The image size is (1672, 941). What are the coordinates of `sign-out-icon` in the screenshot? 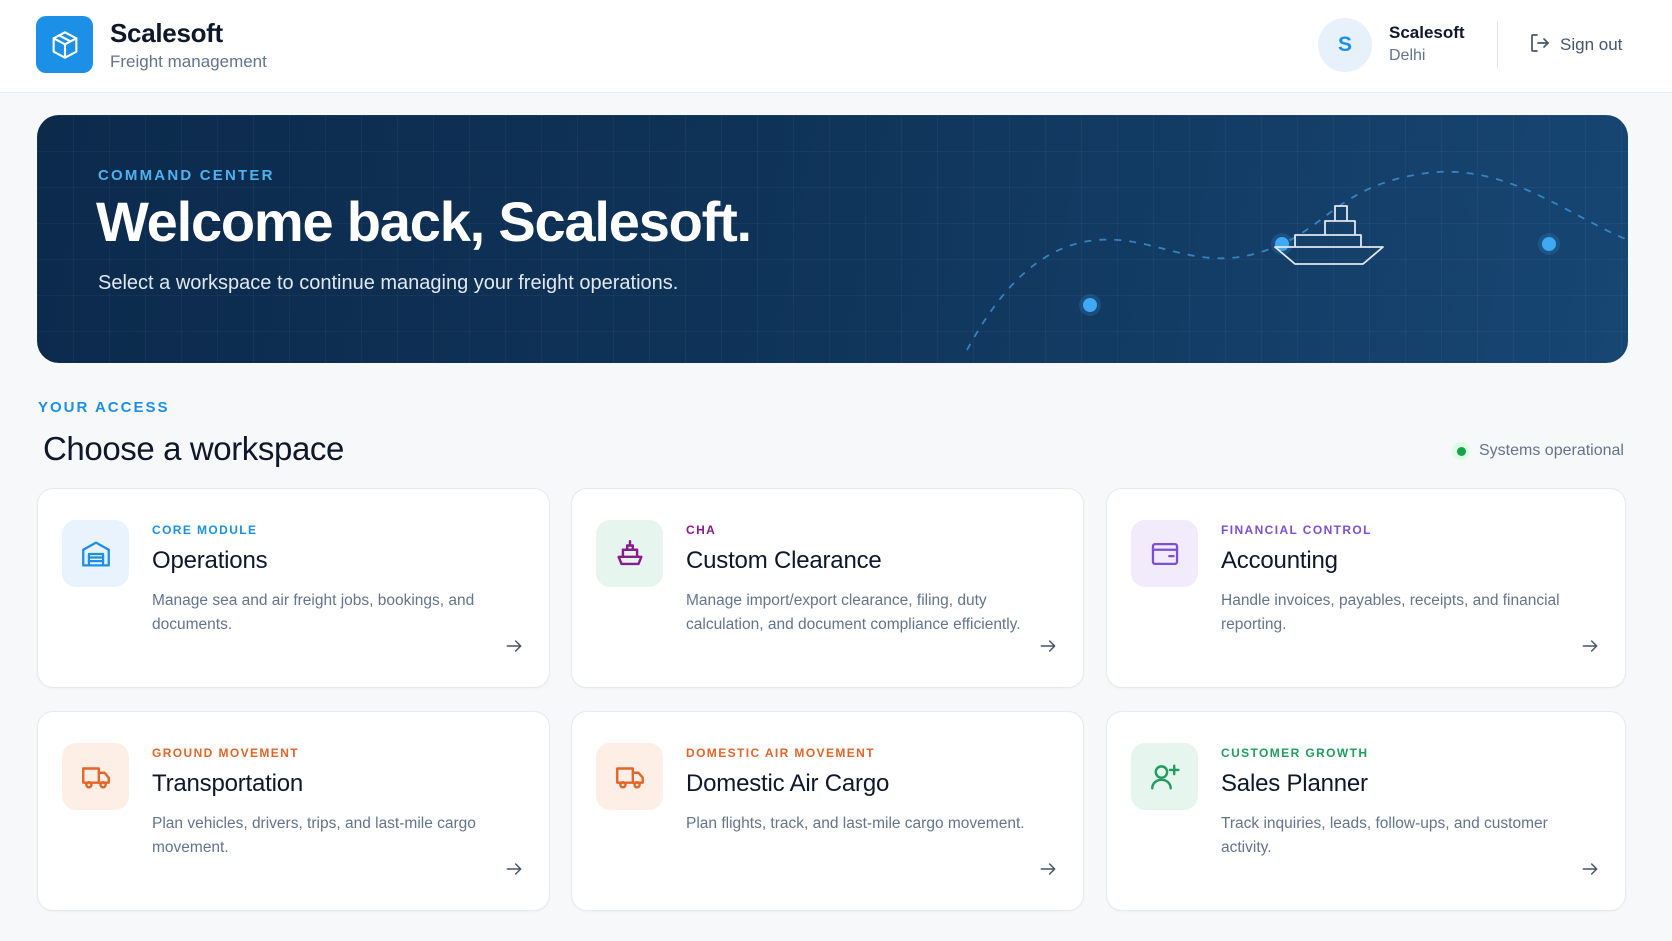 It's located at (1540, 45).